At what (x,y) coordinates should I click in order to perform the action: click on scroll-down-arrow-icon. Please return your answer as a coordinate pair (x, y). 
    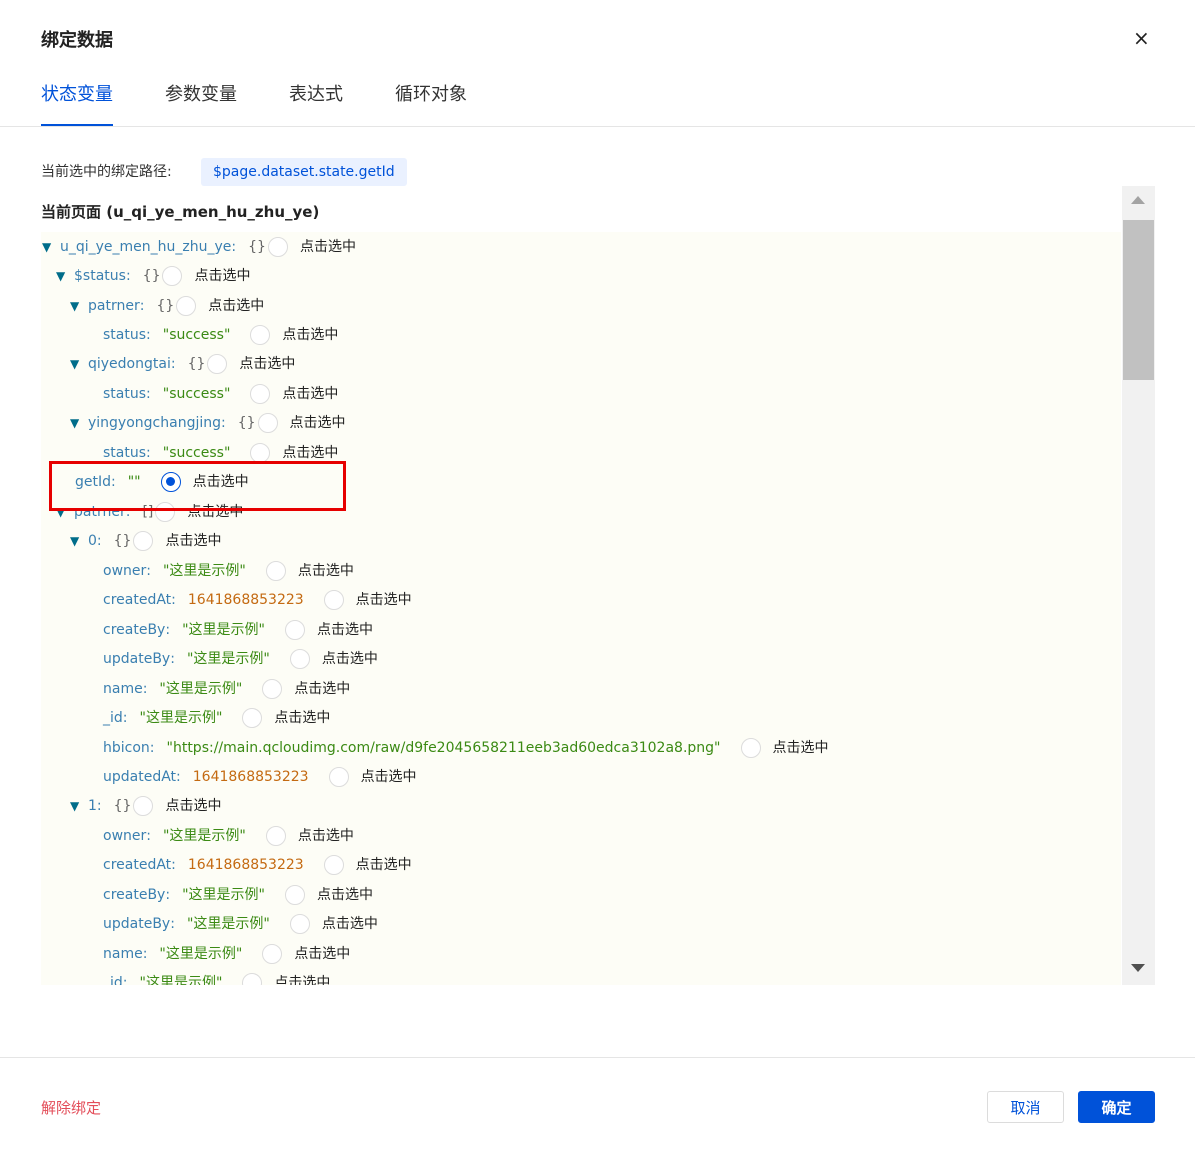
    Looking at the image, I should click on (1138, 968).